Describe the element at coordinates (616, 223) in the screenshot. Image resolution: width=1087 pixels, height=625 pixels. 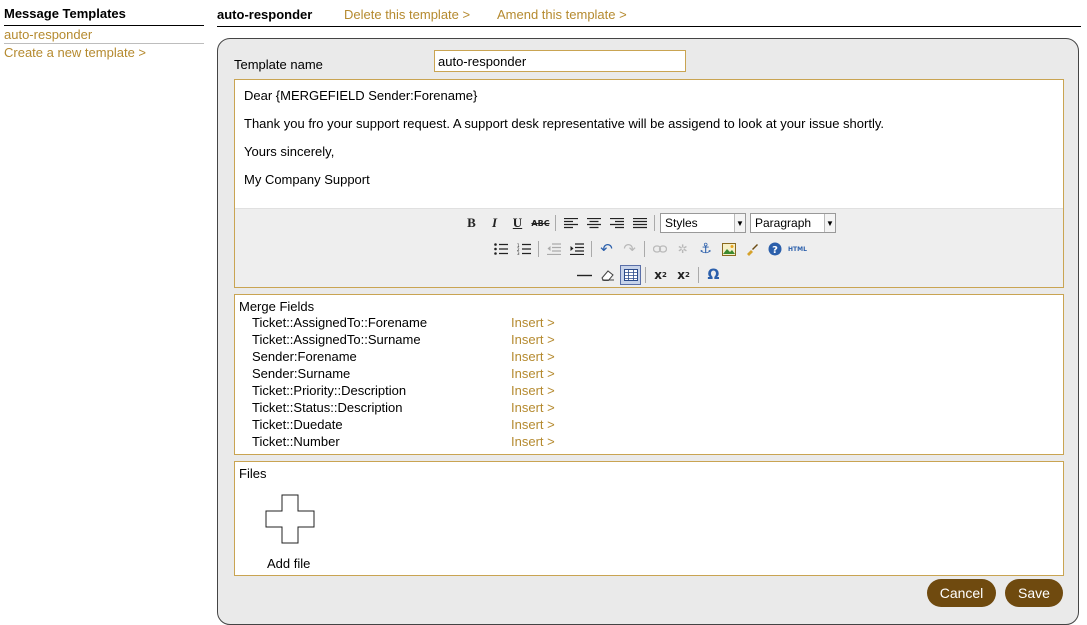
I see `align-right-icon` at that location.